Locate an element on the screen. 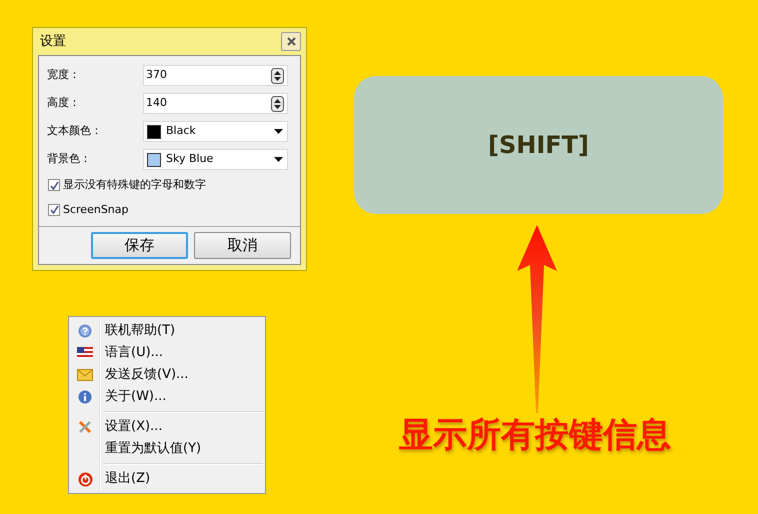 This screenshot has width=758, height=514. caption: 显示所有按键信息 is located at coordinates (535, 435).